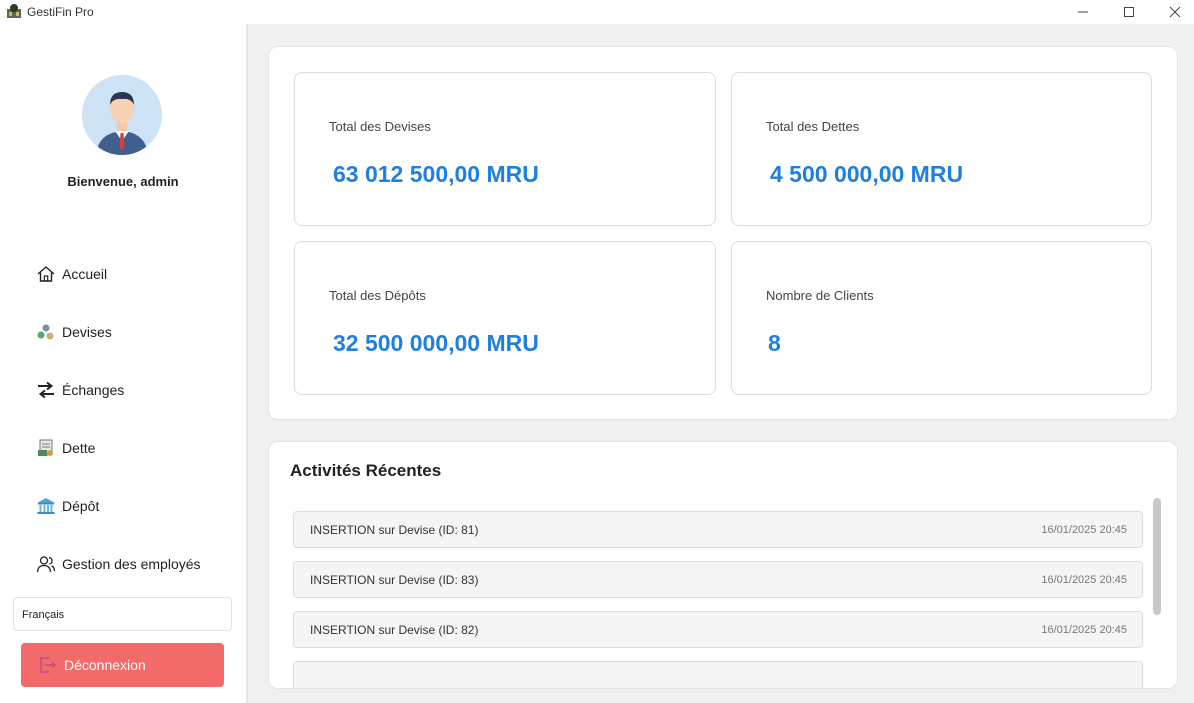  I want to click on activity-text: INSERTION sur Devise (ID: 83), so click(394, 580).